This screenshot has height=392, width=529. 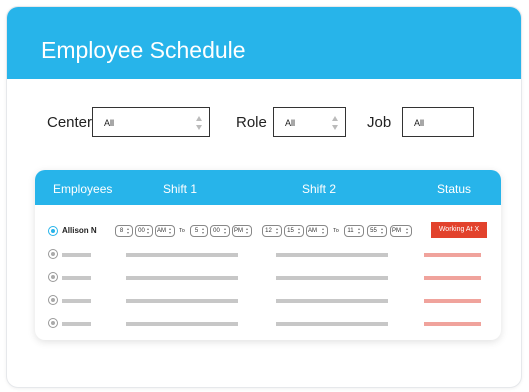 What do you see at coordinates (143, 50) in the screenshot?
I see `page-title: Employee Schedule` at bounding box center [143, 50].